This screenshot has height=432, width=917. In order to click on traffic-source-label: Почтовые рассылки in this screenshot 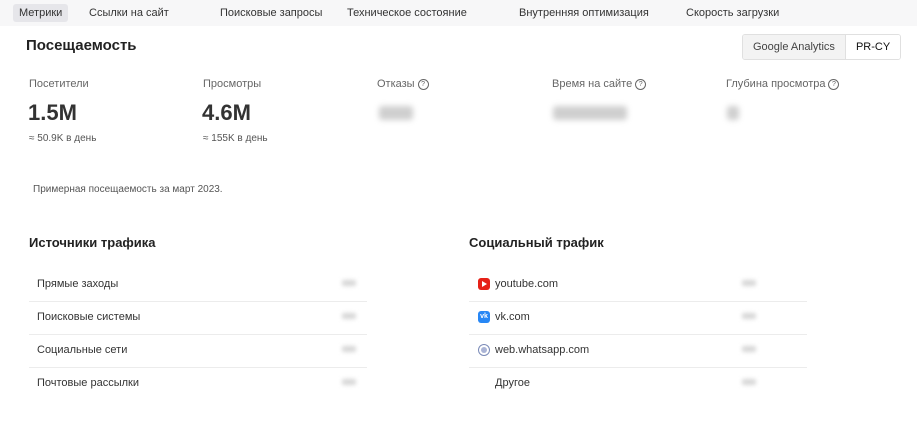, I will do `click(88, 383)`.